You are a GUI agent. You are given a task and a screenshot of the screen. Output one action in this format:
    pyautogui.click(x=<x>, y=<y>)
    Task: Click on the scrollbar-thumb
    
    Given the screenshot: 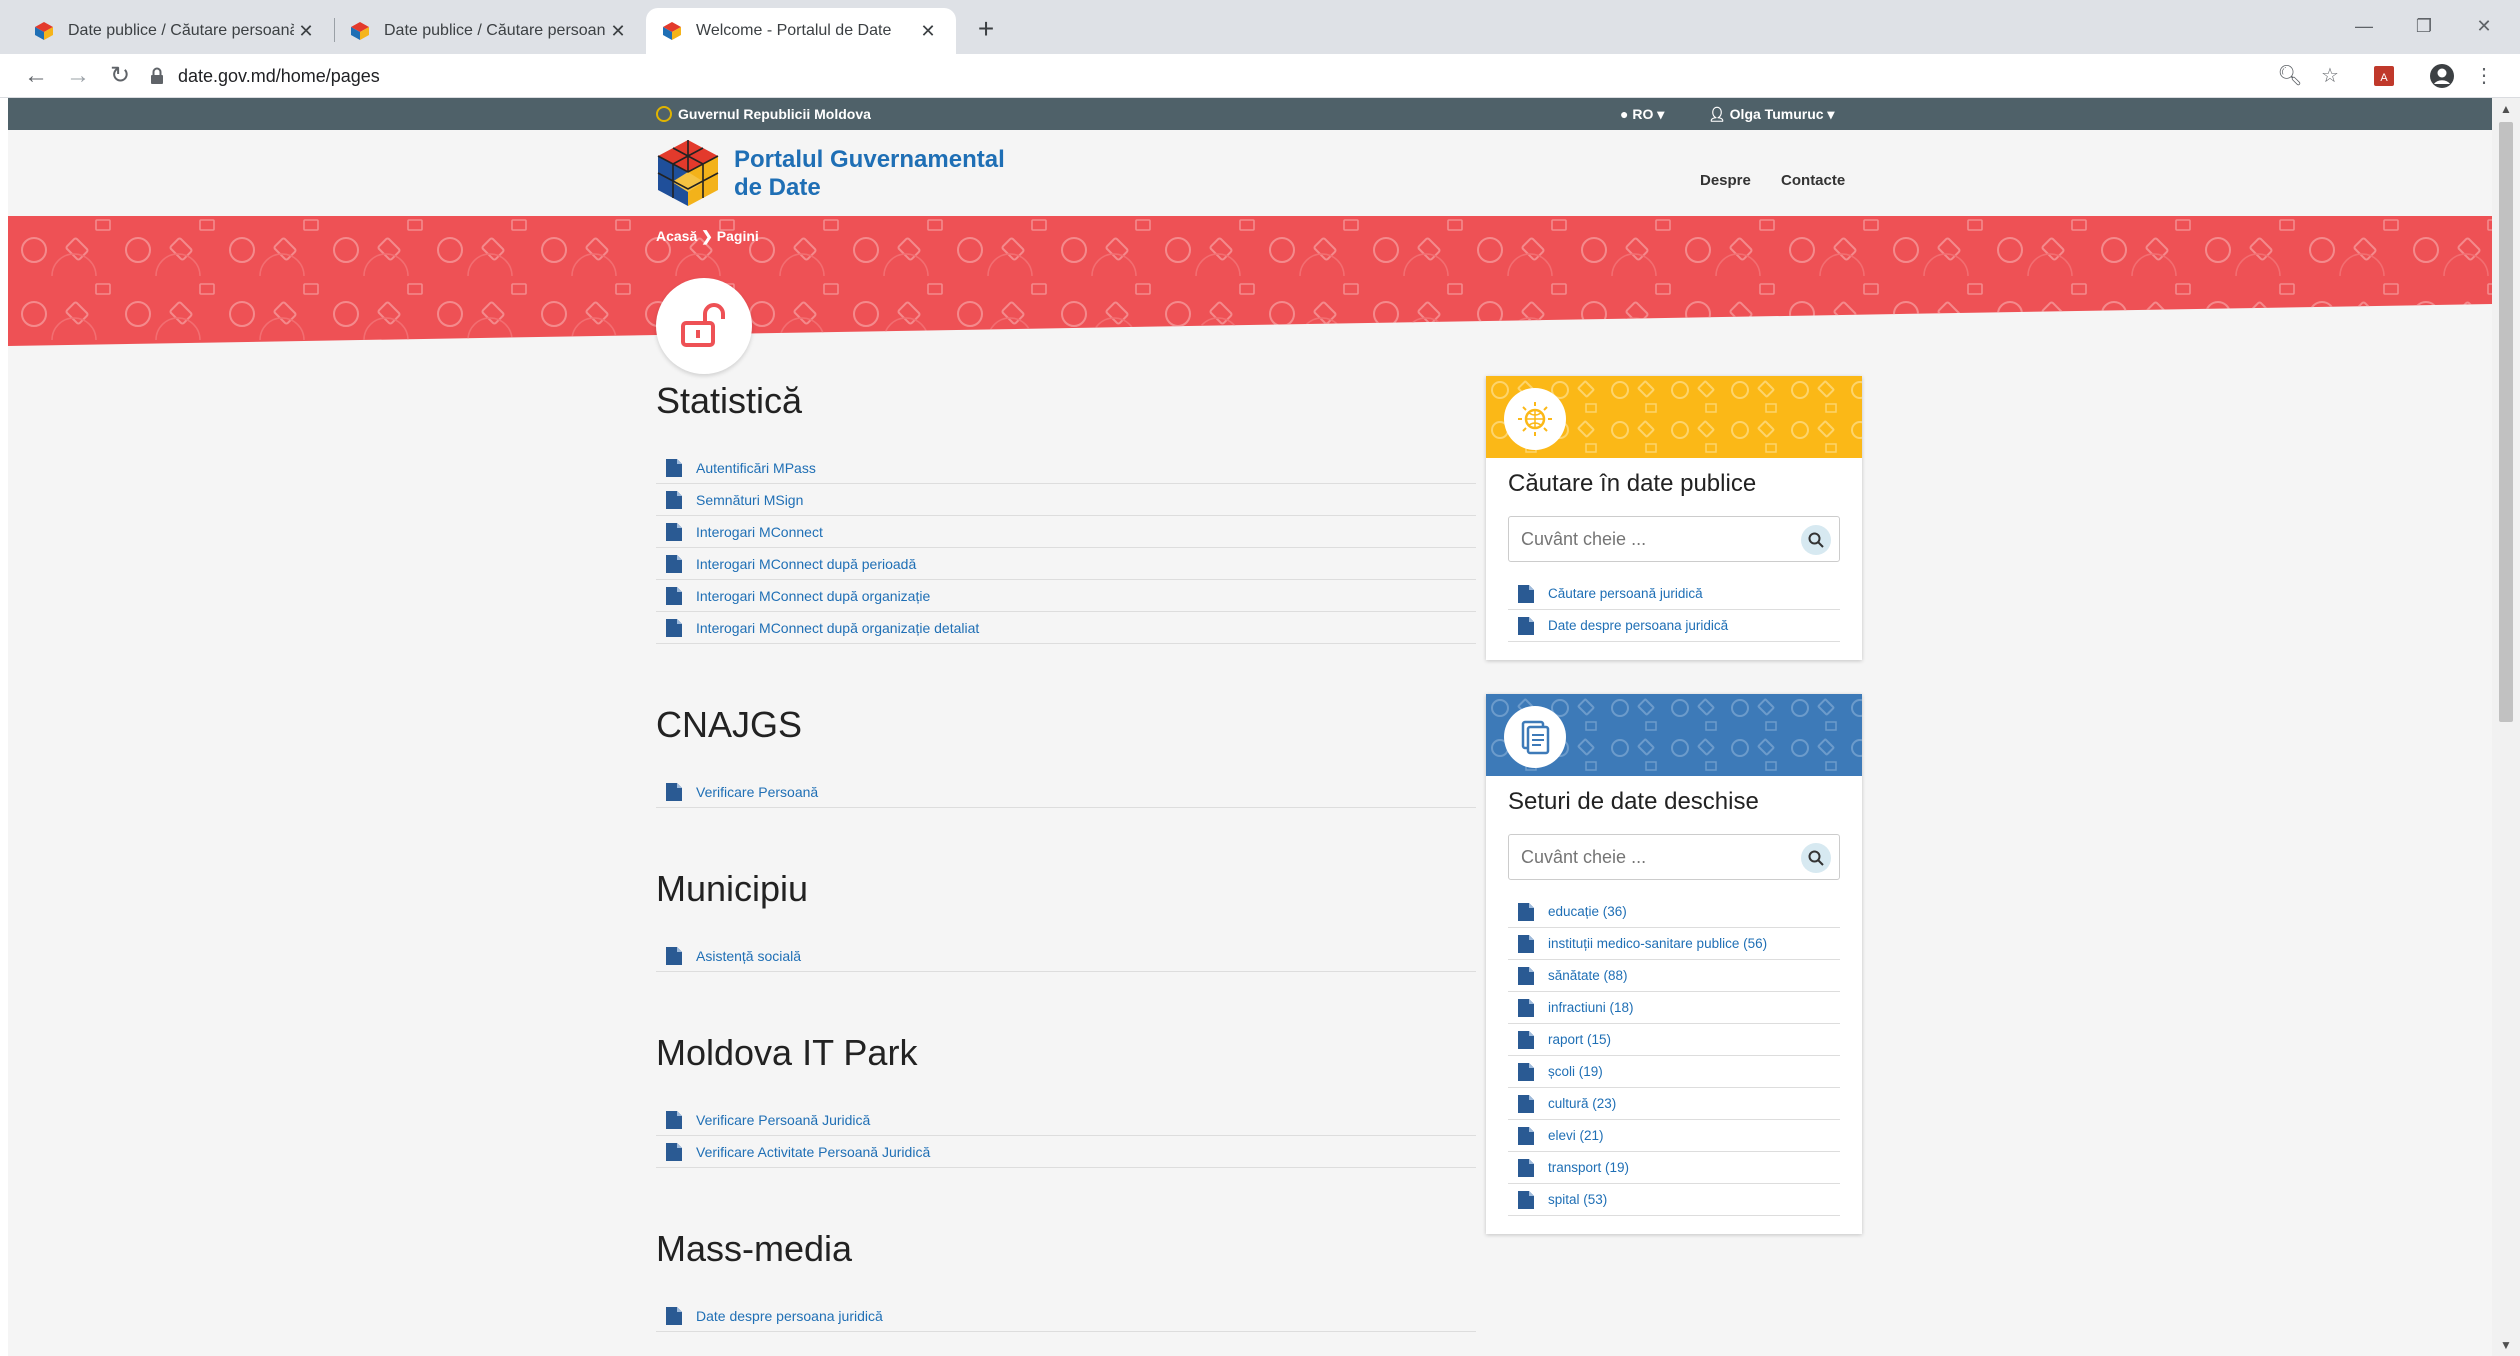 What is the action you would take?
    pyautogui.click(x=2506, y=422)
    